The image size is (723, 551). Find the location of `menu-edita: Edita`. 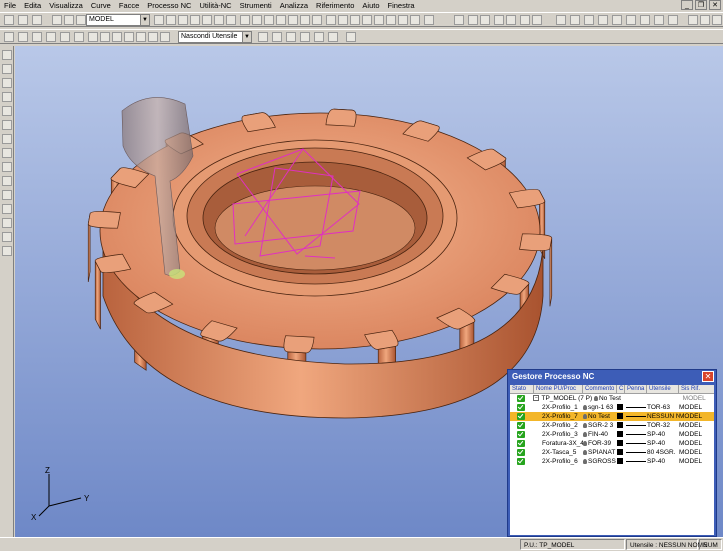

menu-edita: Edita is located at coordinates (32, 6).